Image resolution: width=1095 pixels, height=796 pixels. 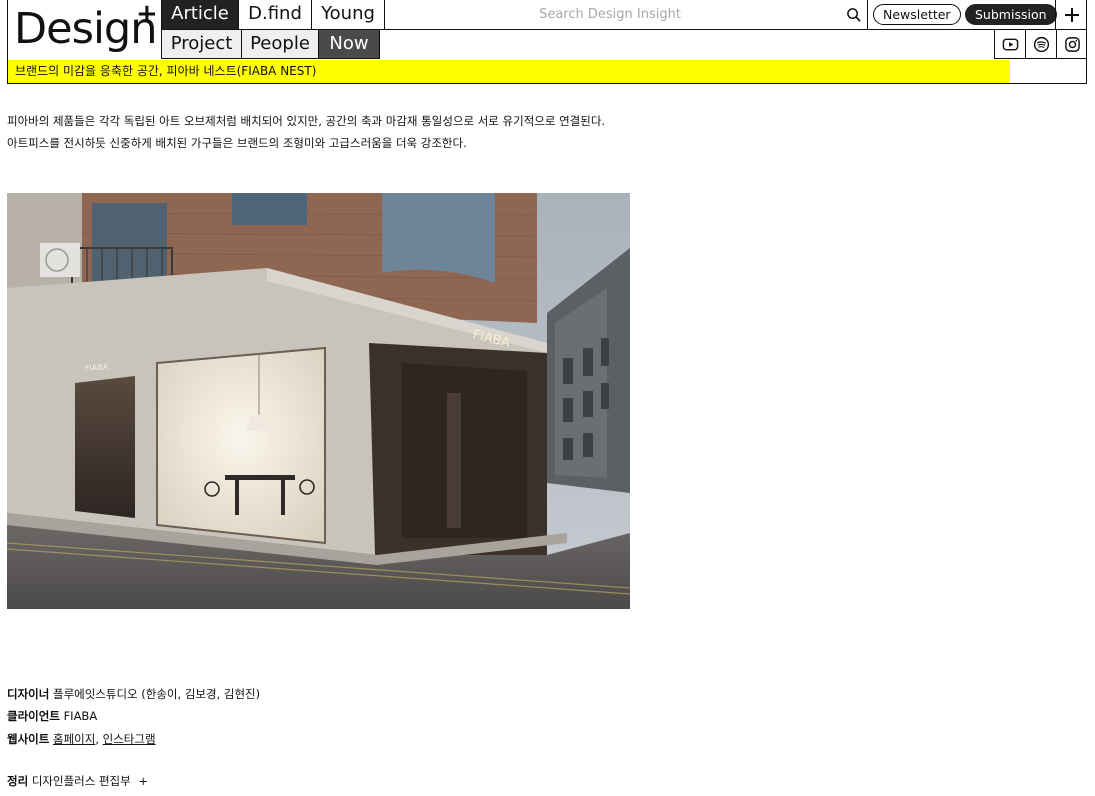 I want to click on instagram-icon, so click(x=1072, y=44).